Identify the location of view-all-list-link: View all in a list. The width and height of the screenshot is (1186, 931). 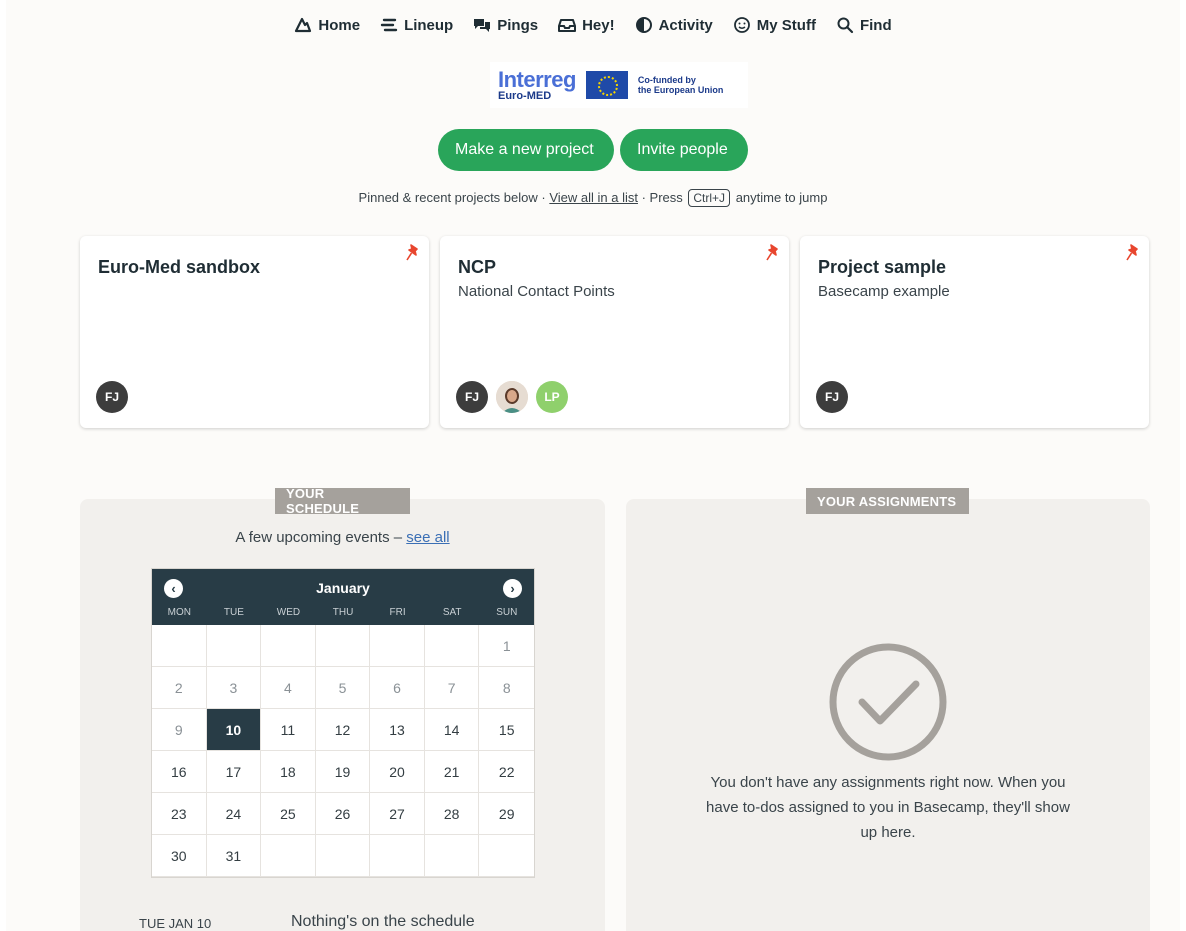
(593, 197).